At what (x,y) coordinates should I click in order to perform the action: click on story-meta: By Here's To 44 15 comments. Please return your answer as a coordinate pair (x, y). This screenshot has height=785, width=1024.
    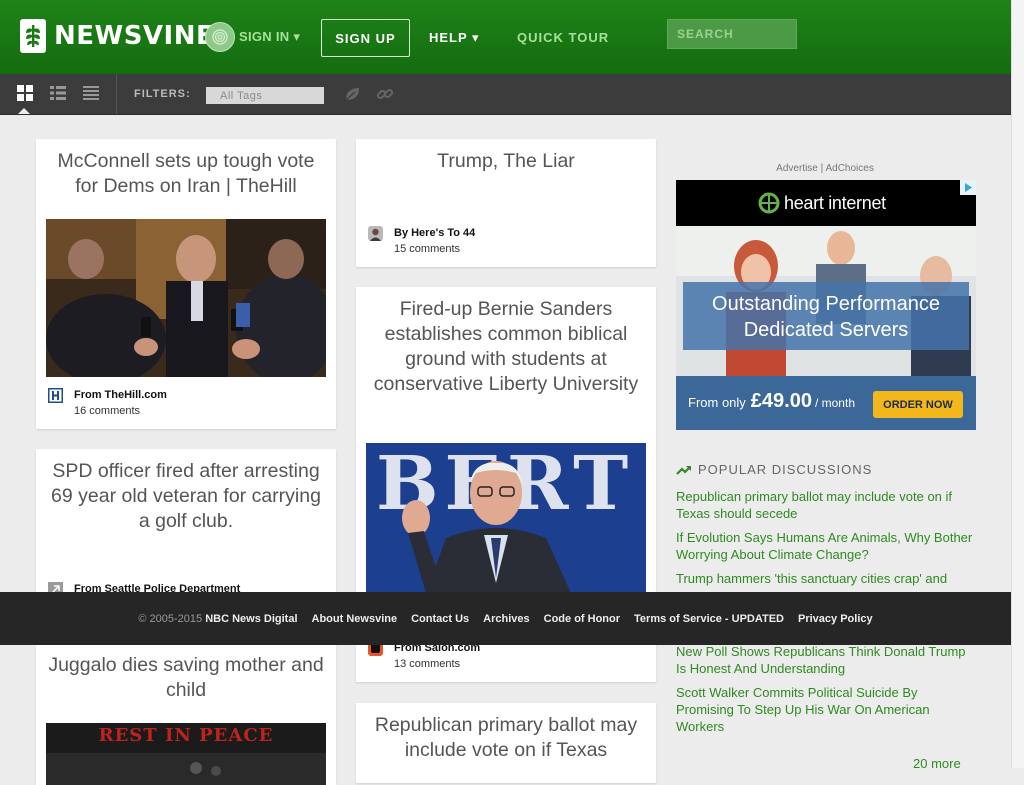
    Looking at the image, I should click on (421, 241).